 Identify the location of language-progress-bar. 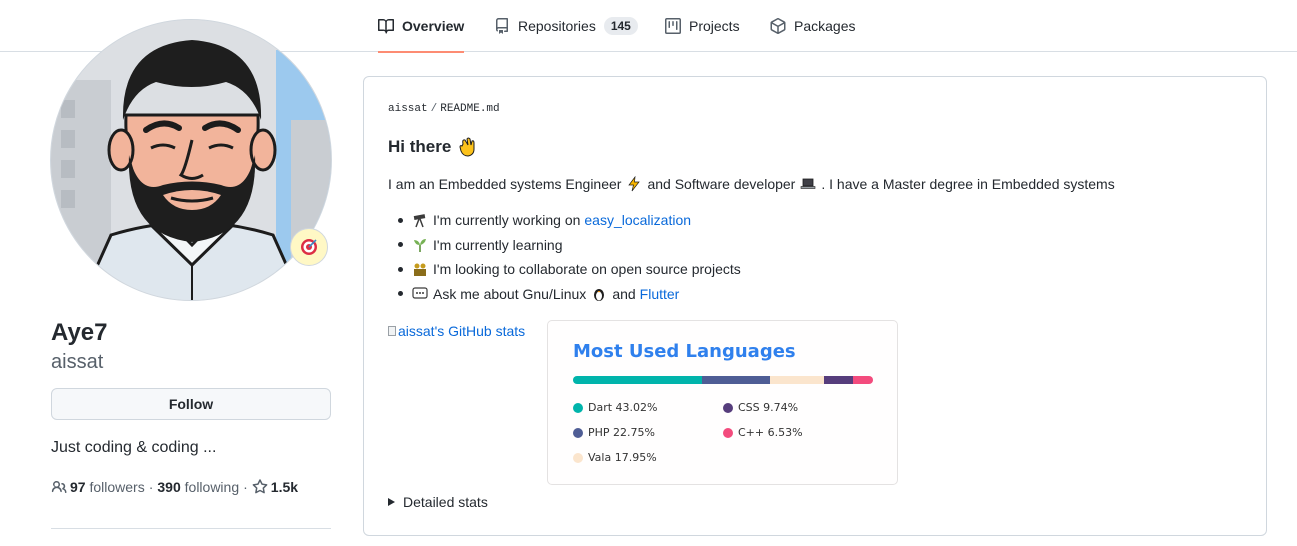
(723, 380).